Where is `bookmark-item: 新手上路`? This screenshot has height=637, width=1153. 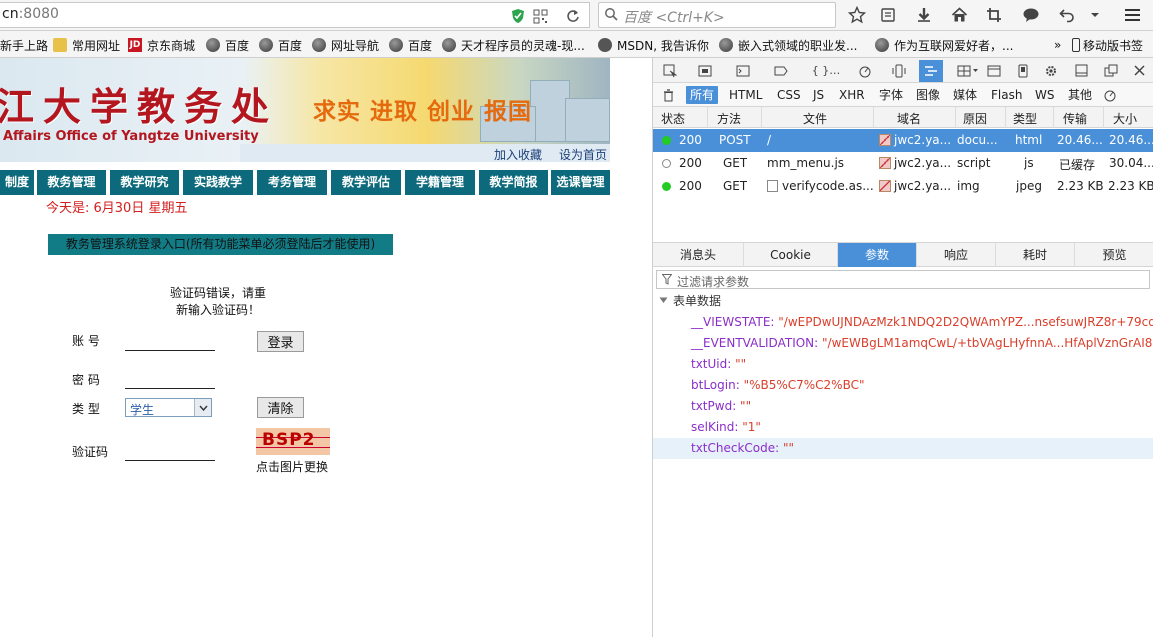
bookmark-item: 新手上路 is located at coordinates (24, 45).